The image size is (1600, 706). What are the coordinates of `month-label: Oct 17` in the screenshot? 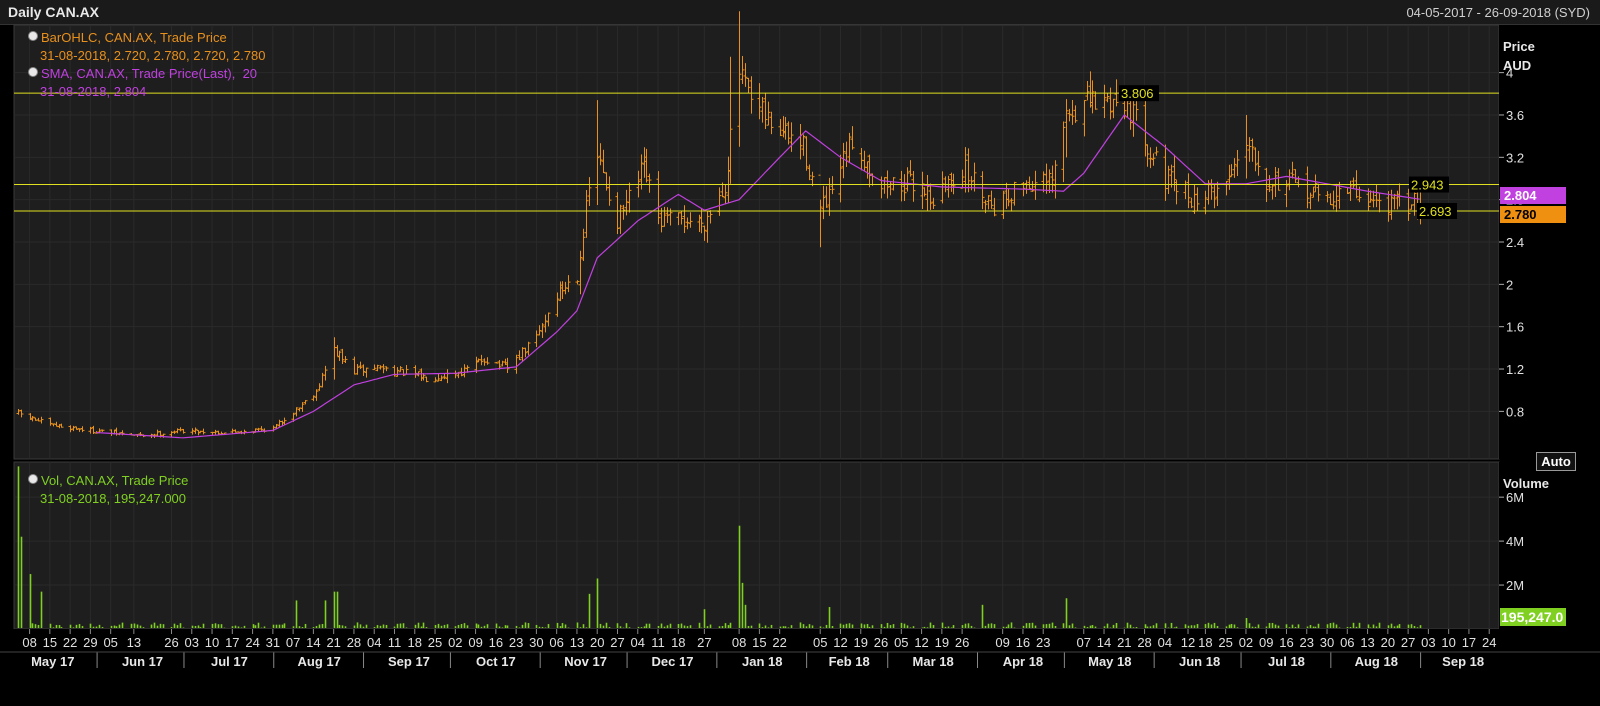 It's located at (496, 661).